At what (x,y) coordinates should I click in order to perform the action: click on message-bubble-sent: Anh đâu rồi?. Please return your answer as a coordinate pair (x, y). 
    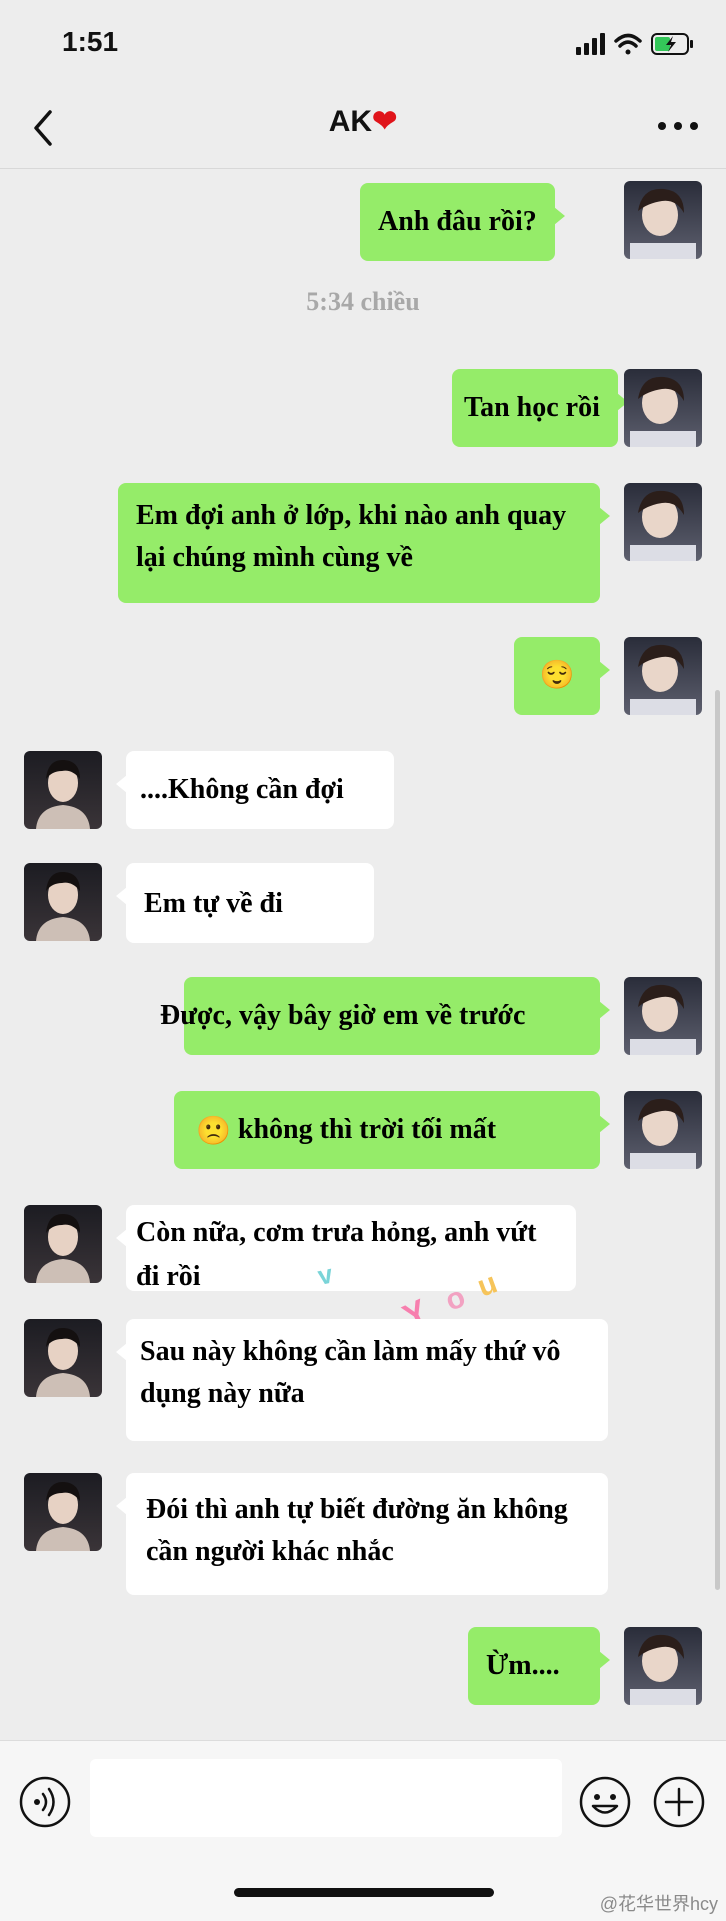
    Looking at the image, I should click on (462, 222).